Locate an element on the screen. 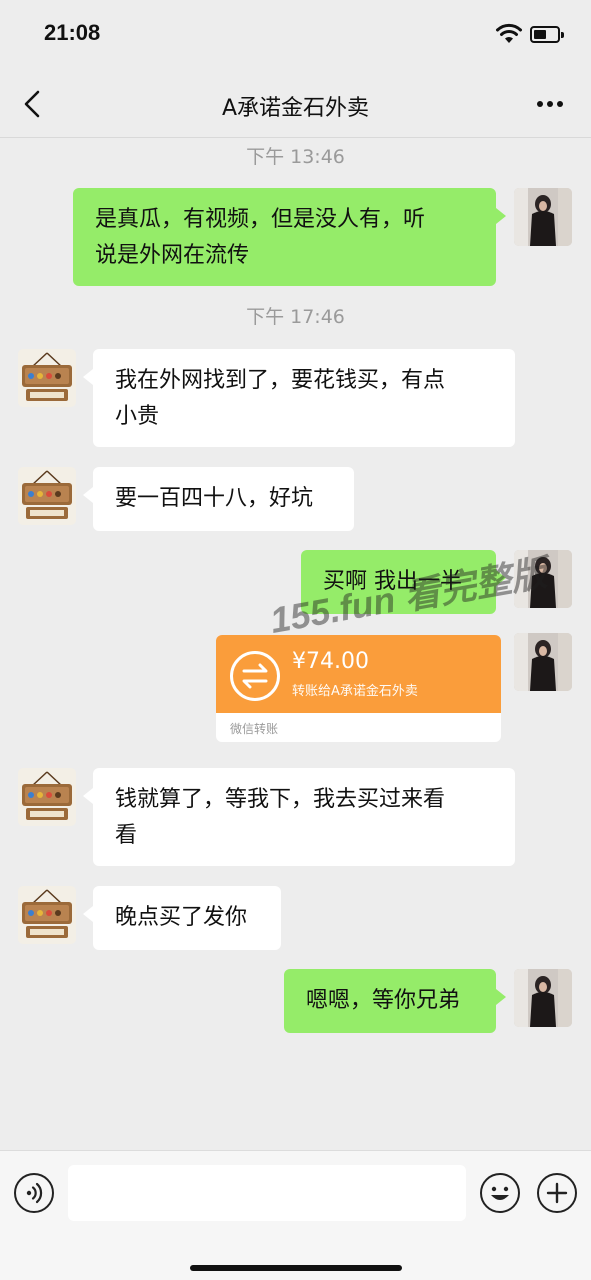 Image resolution: width=591 pixels, height=1280 pixels. battery-icon is located at coordinates (547, 34).